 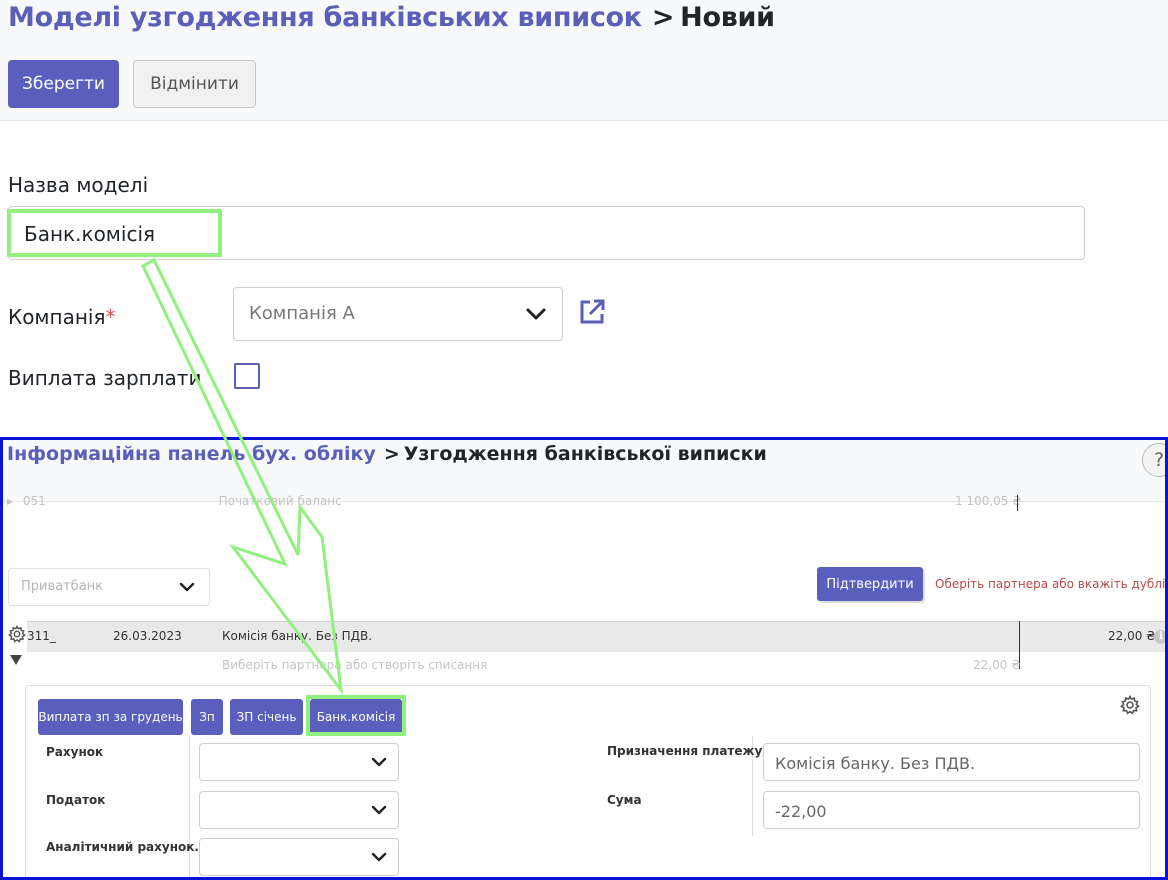 I want to click on breadcrumb-parent-link: Моделі узгодження банківських виписок, so click(x=325, y=17).